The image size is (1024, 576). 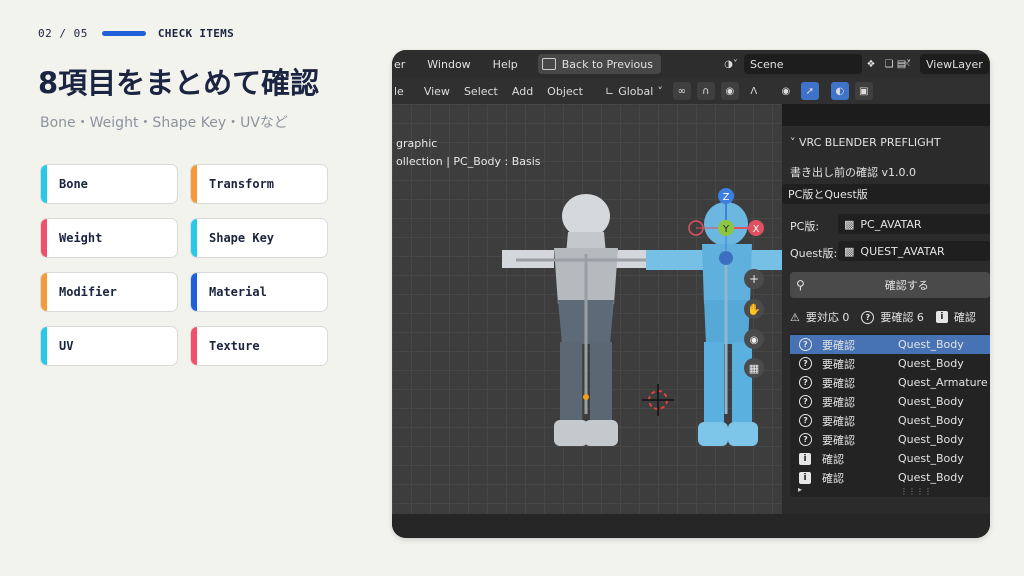 What do you see at coordinates (902, 251) in the screenshot?
I see `quest-object-value: QUEST_AVATAR` at bounding box center [902, 251].